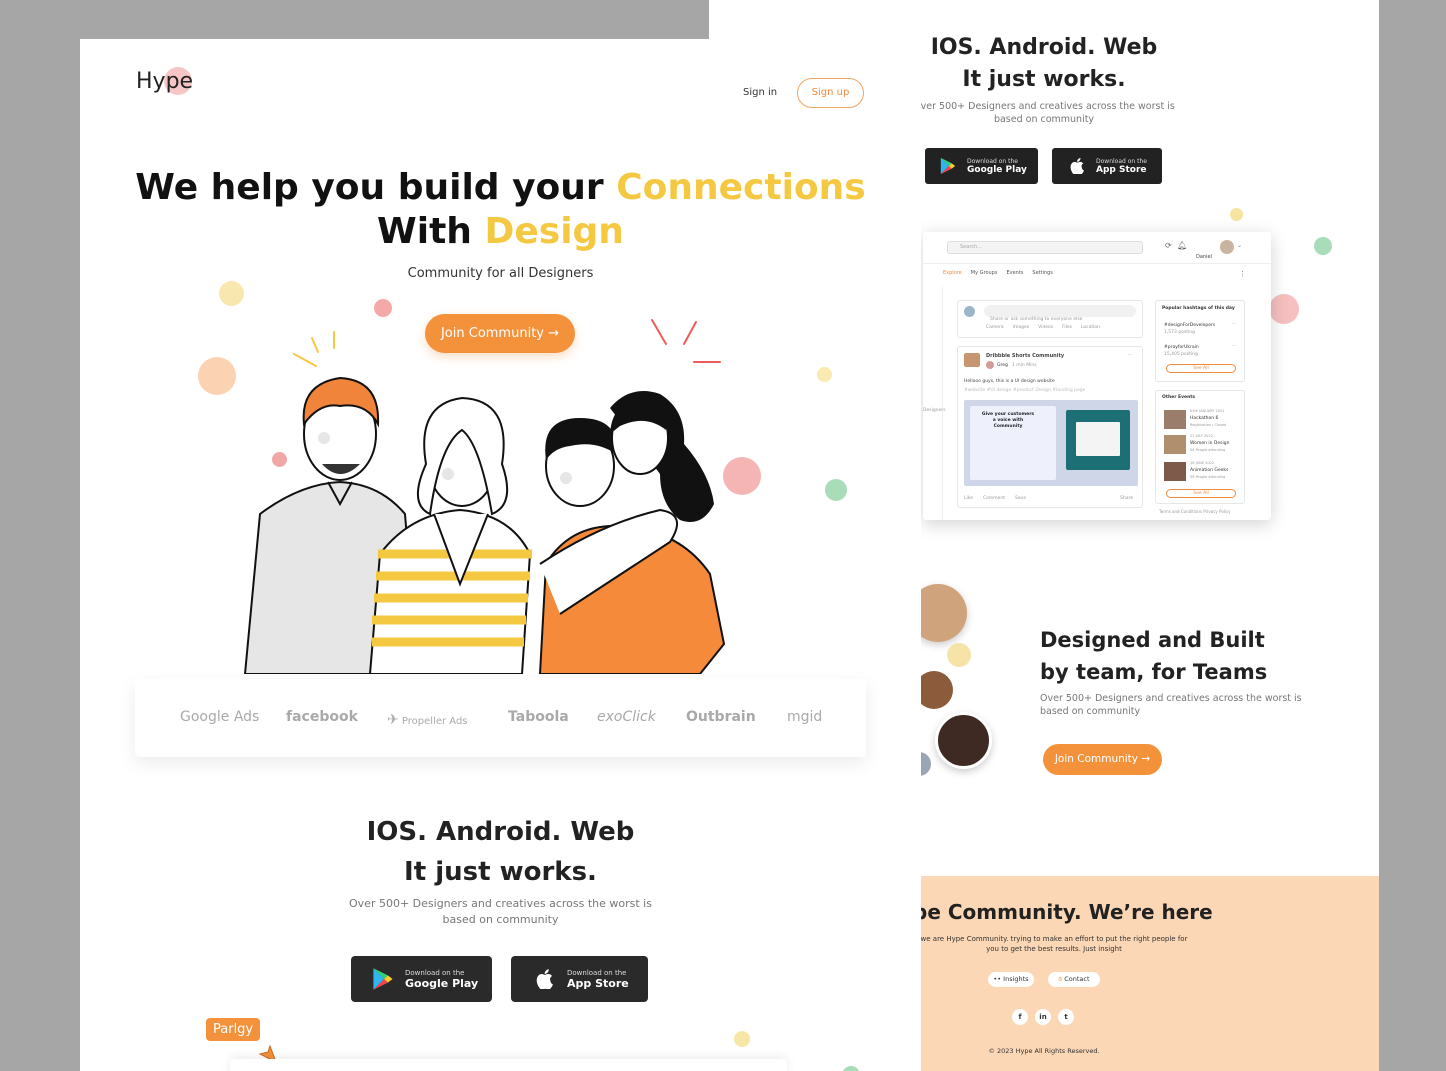 This screenshot has height=1071, width=1446. What do you see at coordinates (1074, 979) in the screenshot?
I see `contact-chip: ✋︎ Contact` at bounding box center [1074, 979].